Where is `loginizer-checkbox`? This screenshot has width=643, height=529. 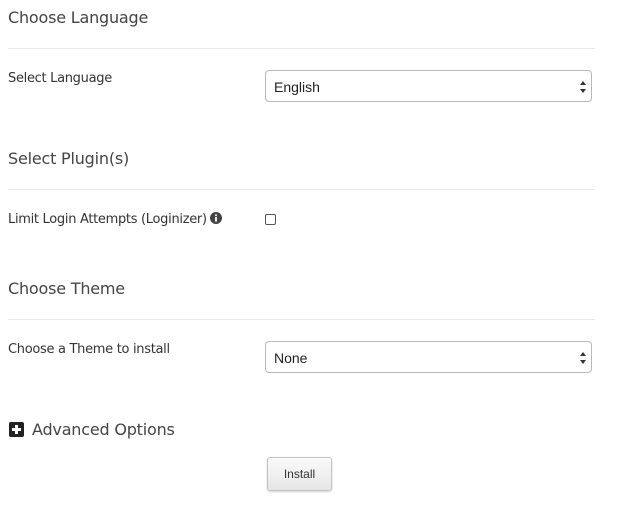
loginizer-checkbox is located at coordinates (270, 219).